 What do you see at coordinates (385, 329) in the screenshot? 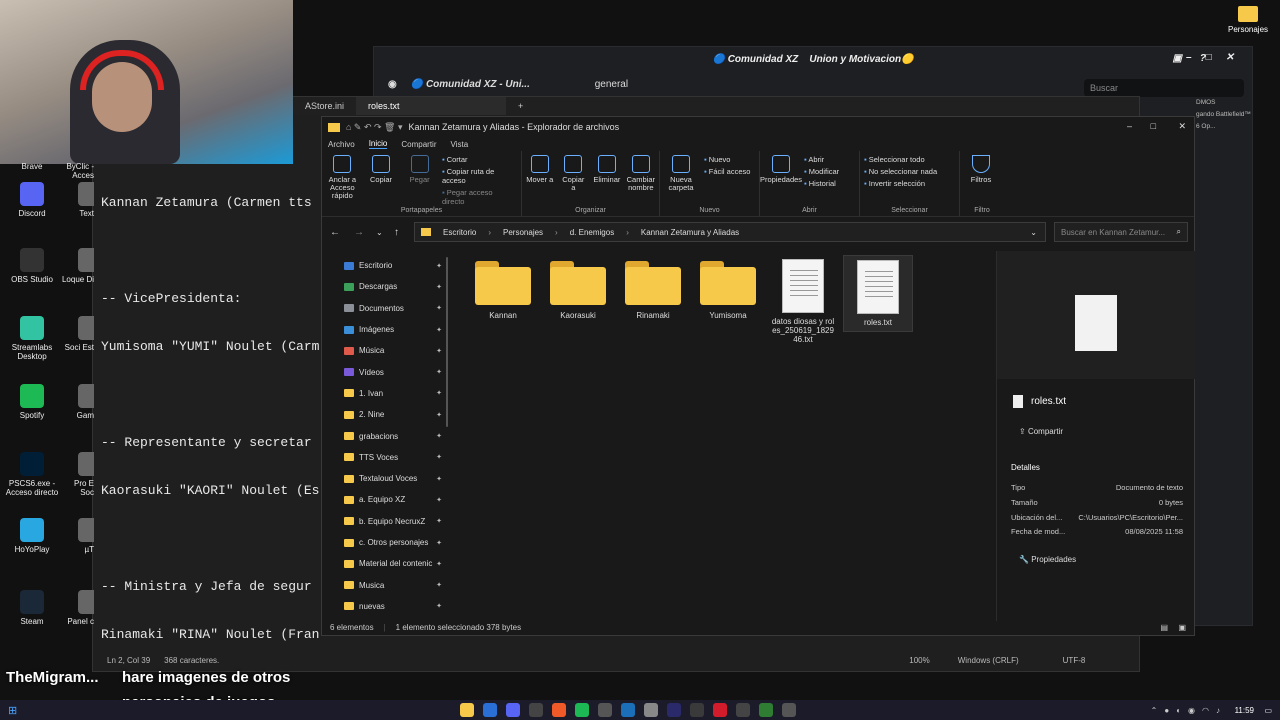
I see `sidebar-item: Imágenes ✦` at bounding box center [385, 329].